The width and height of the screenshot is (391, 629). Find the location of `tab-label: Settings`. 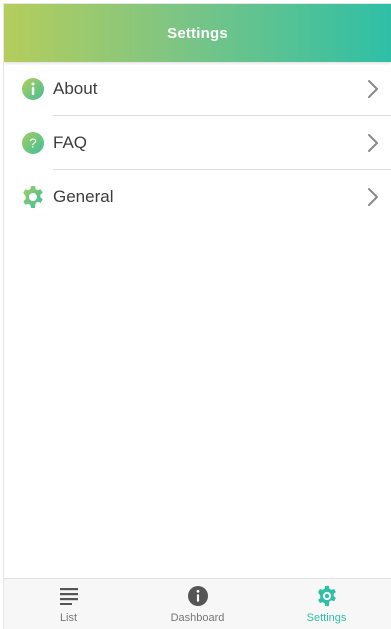

tab-label: Settings is located at coordinates (326, 618).